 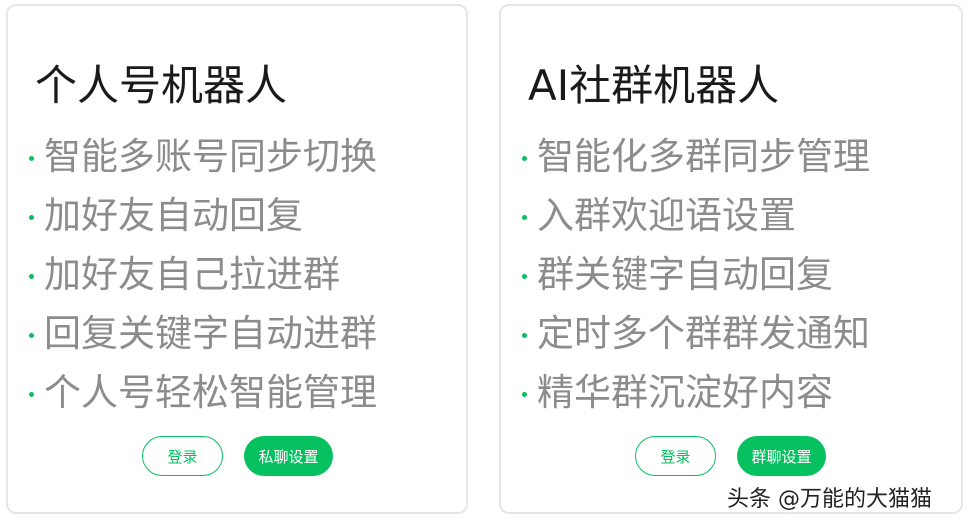 I want to click on feature-text: 定时多个群群发通知, so click(x=703, y=333).